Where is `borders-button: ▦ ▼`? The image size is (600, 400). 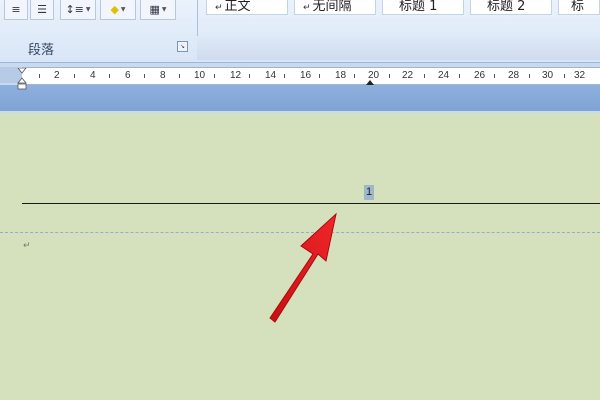
borders-button: ▦ ▼ is located at coordinates (158, 10).